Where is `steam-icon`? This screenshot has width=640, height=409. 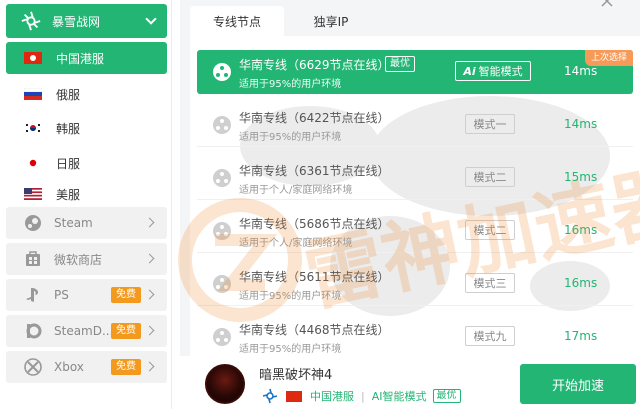 steam-icon is located at coordinates (33, 223).